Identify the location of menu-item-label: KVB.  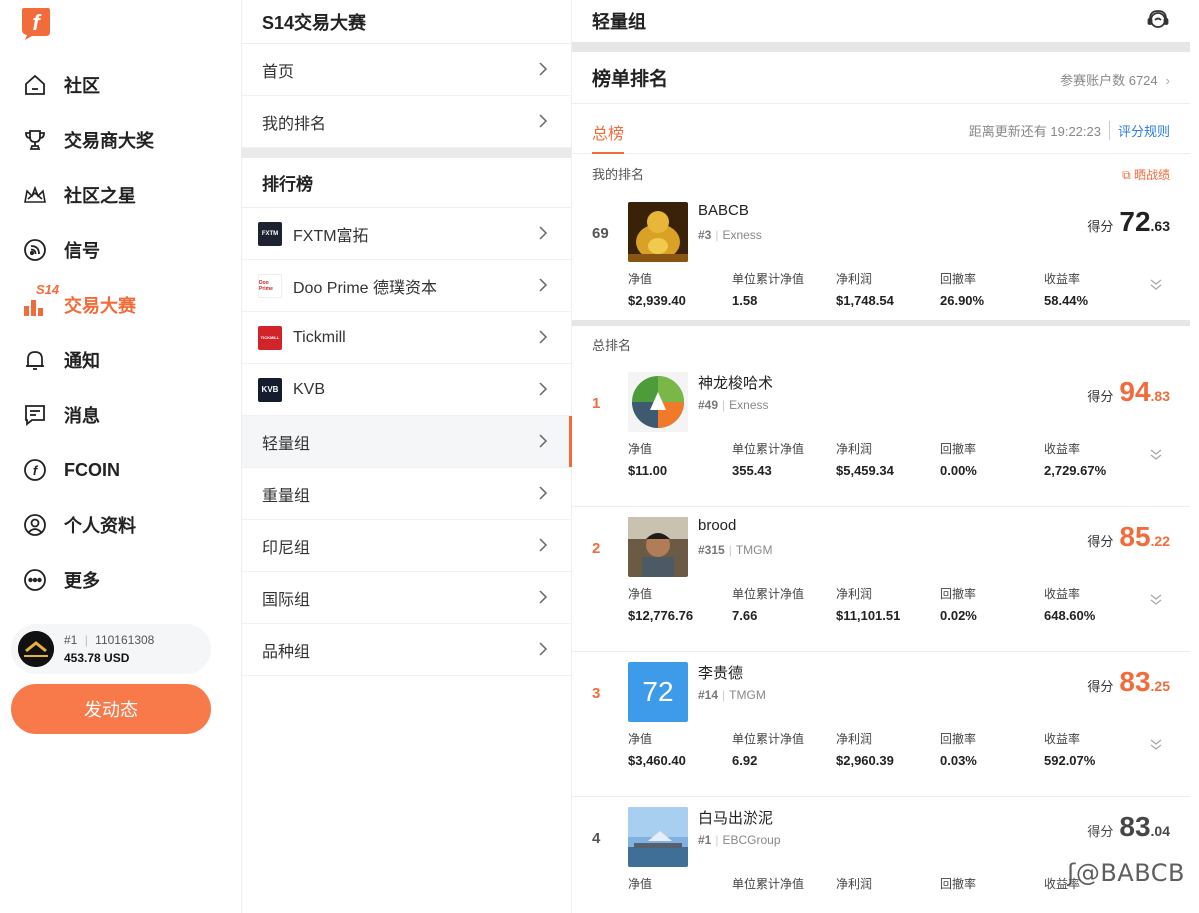
(309, 389).